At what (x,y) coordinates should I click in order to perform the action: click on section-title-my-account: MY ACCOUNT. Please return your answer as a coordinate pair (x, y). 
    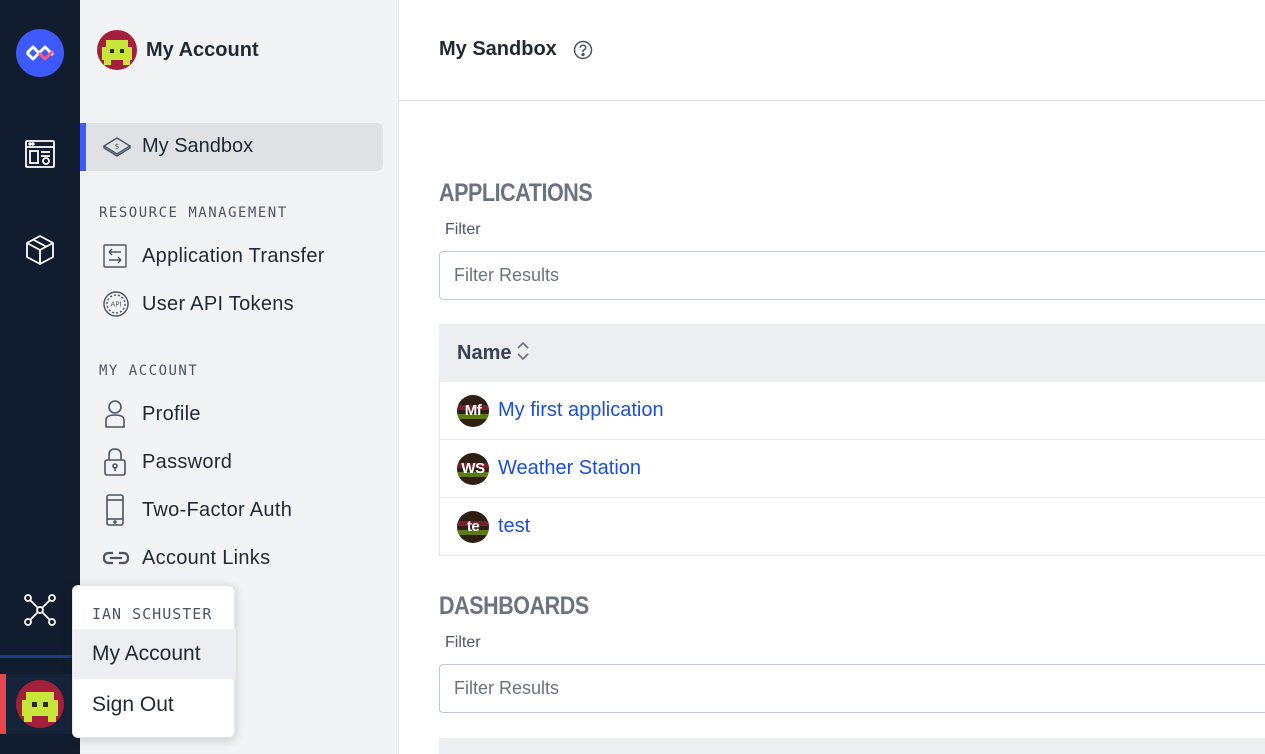
    Looking at the image, I should click on (149, 371).